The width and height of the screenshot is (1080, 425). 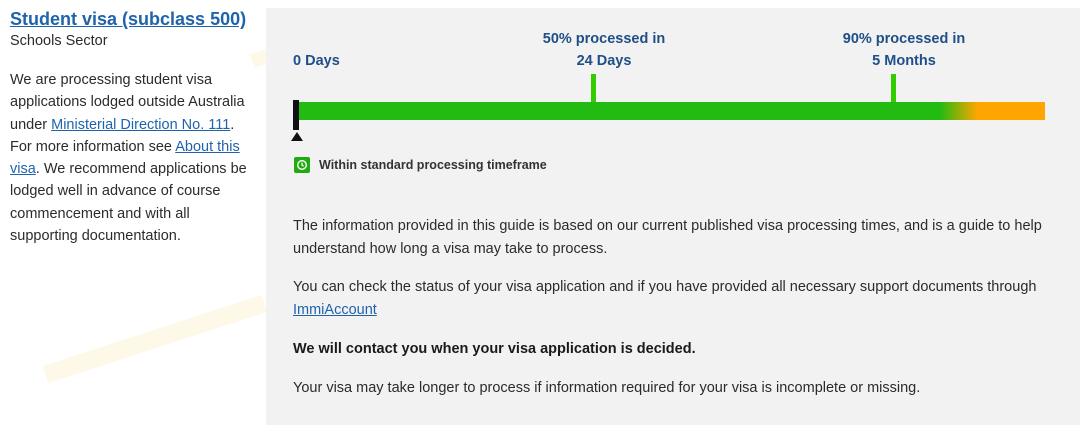 I want to click on ministerial-direction-link: Ministerial Direction No. 111, so click(x=140, y=125).